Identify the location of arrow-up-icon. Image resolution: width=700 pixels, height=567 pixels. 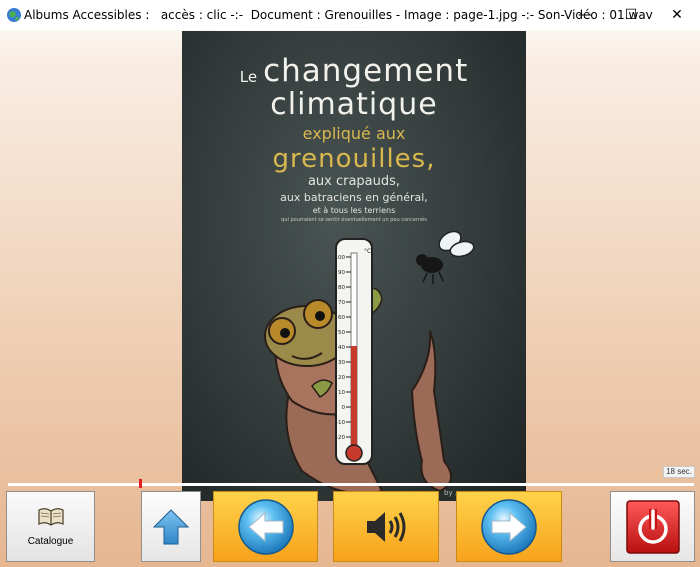
(171, 526).